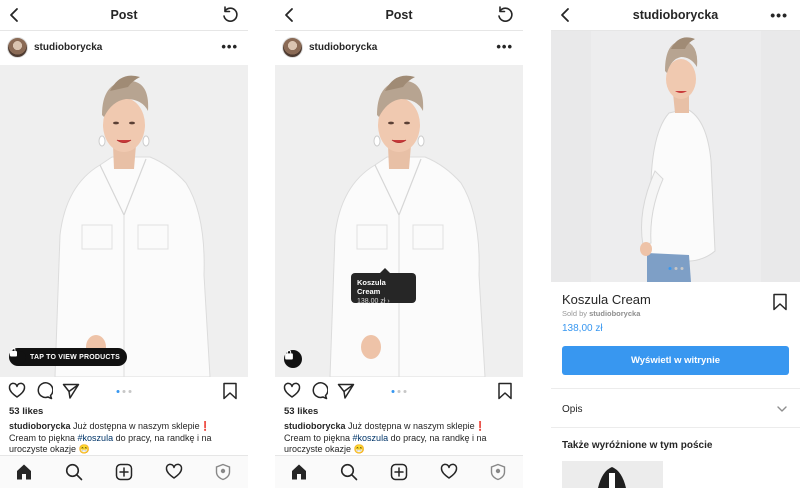 The width and height of the screenshot is (800, 488). I want to click on product-tag-name: Koszula Cream, so click(371, 287).